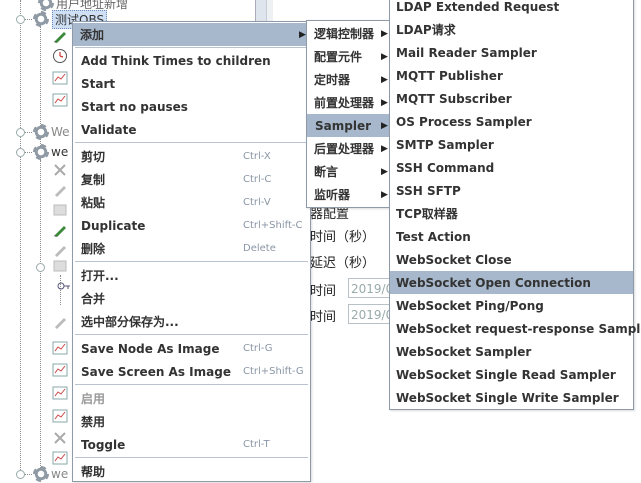  What do you see at coordinates (511, 259) in the screenshot?
I see `sampler-item-websocket-close: WebSocket Close` at bounding box center [511, 259].